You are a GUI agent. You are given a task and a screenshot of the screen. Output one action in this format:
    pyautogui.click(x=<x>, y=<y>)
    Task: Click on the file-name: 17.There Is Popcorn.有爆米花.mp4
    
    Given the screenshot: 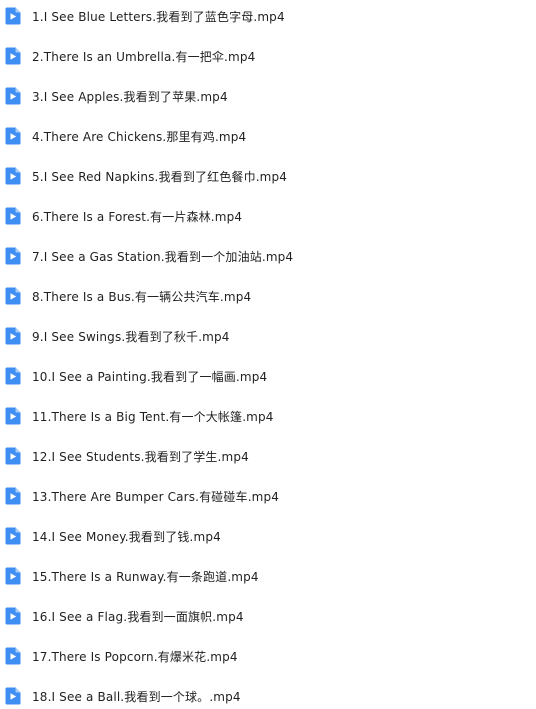 What is the action you would take?
    pyautogui.click(x=135, y=657)
    